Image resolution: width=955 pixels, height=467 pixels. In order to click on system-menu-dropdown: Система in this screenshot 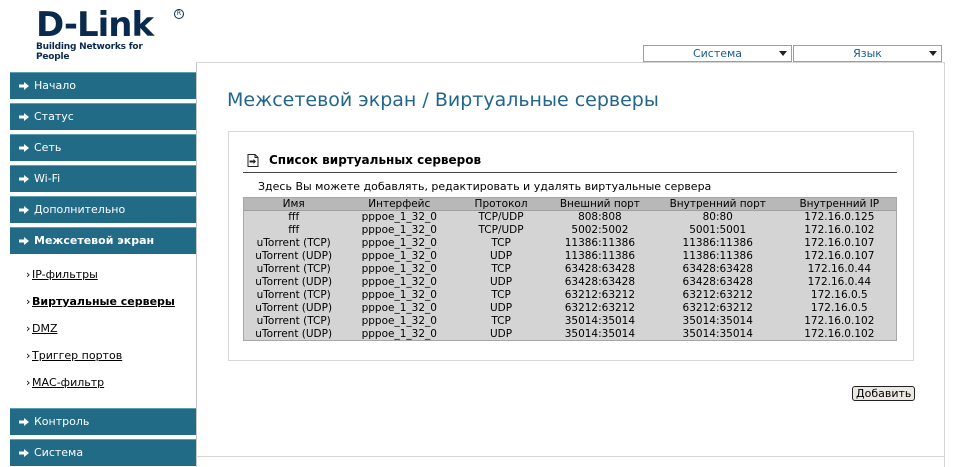, I will do `click(717, 53)`.